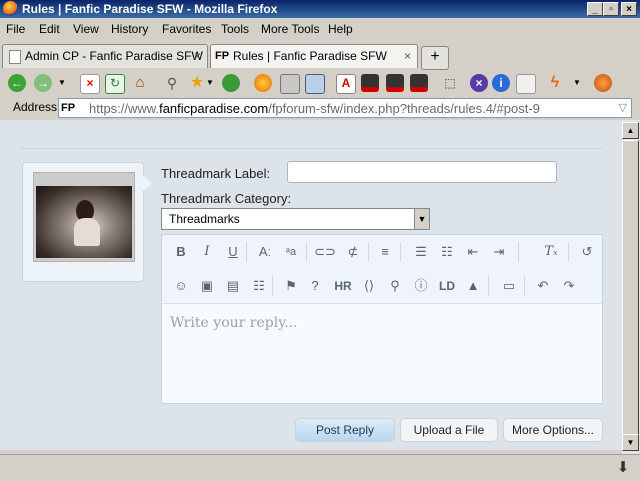  Describe the element at coordinates (340, 29) in the screenshot. I see `menu-help: Help` at that location.